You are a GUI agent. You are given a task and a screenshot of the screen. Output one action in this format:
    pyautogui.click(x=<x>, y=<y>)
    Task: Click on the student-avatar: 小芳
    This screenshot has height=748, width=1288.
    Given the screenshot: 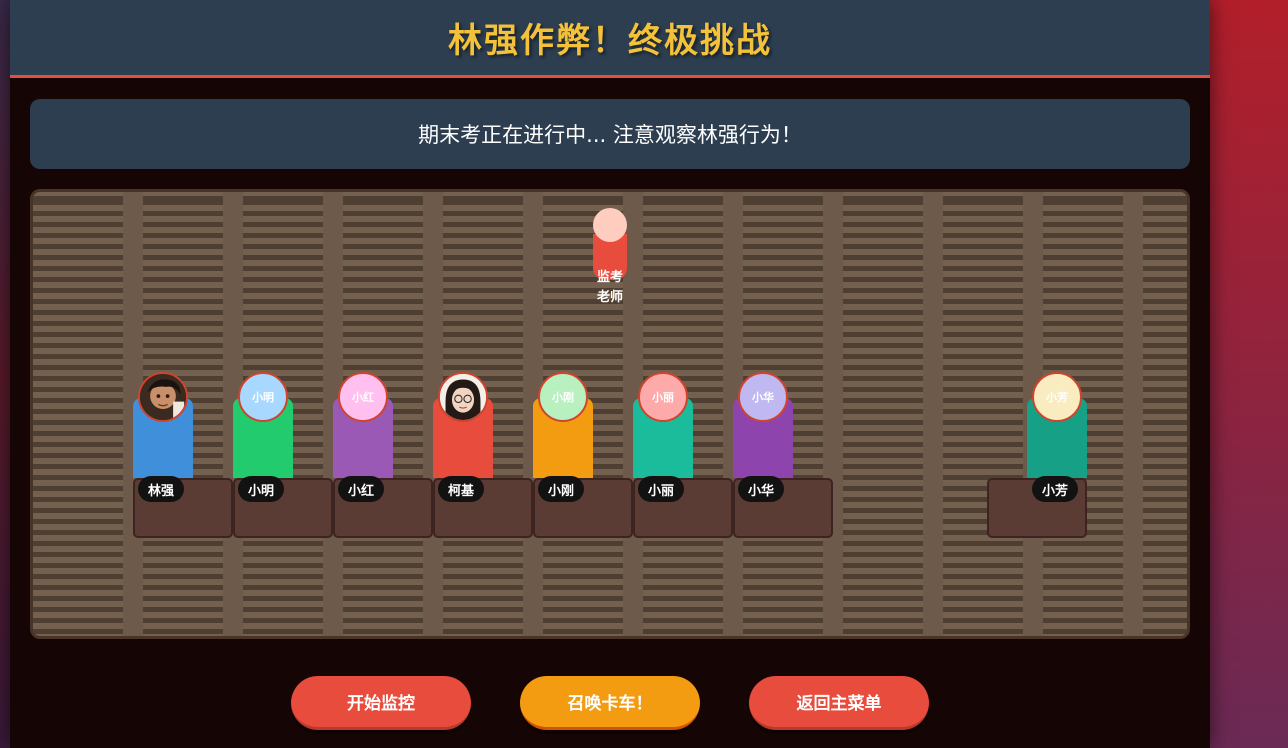 What is the action you would take?
    pyautogui.click(x=1057, y=397)
    